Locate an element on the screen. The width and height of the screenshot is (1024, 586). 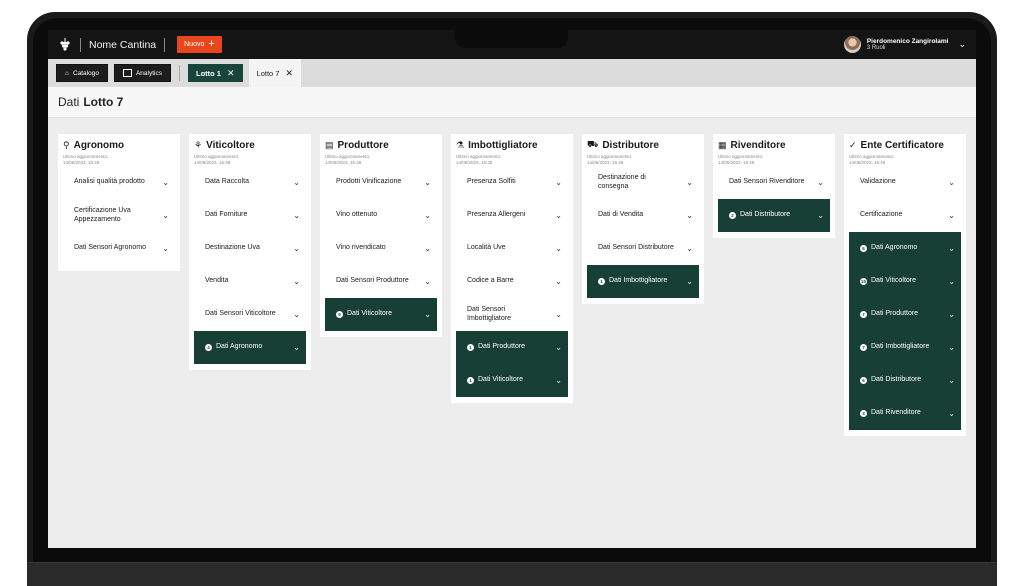
accordion-item: Vino rivendicato ⌄ is located at coordinates (381, 248).